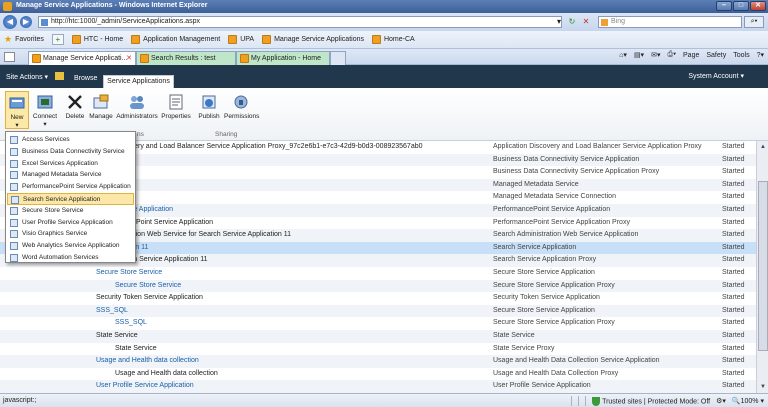 The height and width of the screenshot is (407, 768). I want to click on menu-item: Word Automation Services, so click(70, 258).